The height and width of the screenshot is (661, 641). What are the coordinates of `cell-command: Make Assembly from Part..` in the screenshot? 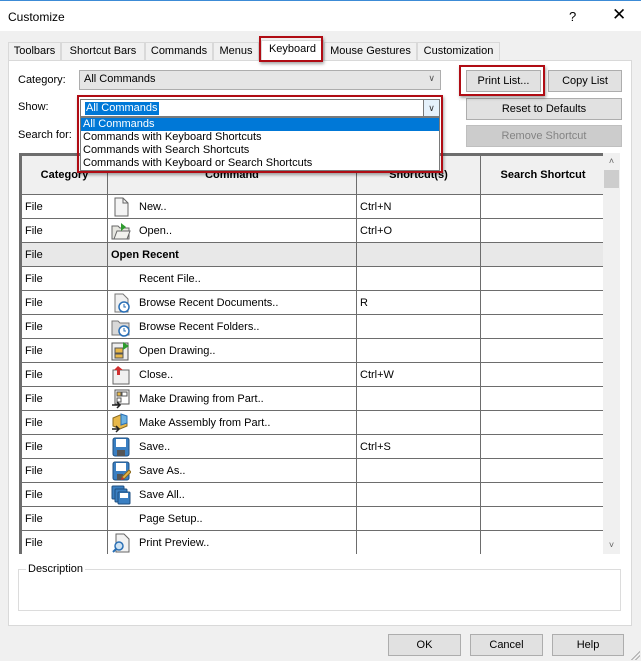 It's located at (232, 422).